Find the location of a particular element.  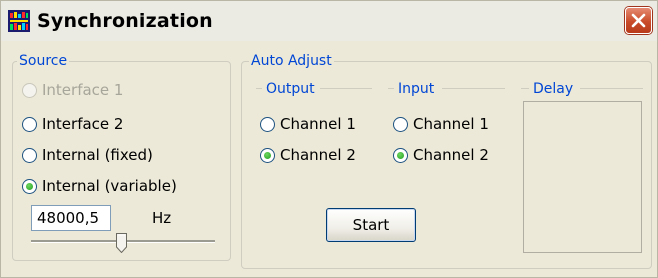

source-interface-2-radio: Interface 2 is located at coordinates (72, 124).